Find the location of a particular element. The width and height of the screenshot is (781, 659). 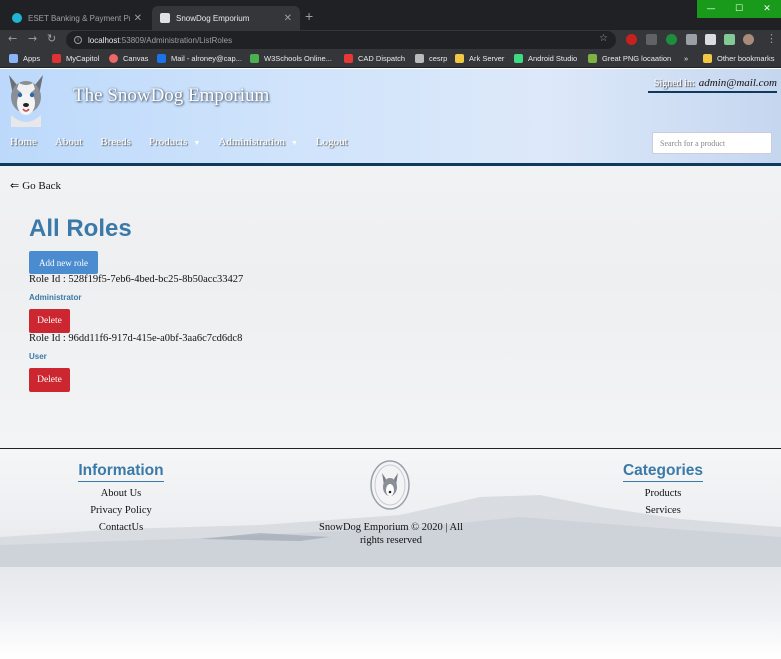

nav-administration: Administration ▼ is located at coordinates (258, 142).